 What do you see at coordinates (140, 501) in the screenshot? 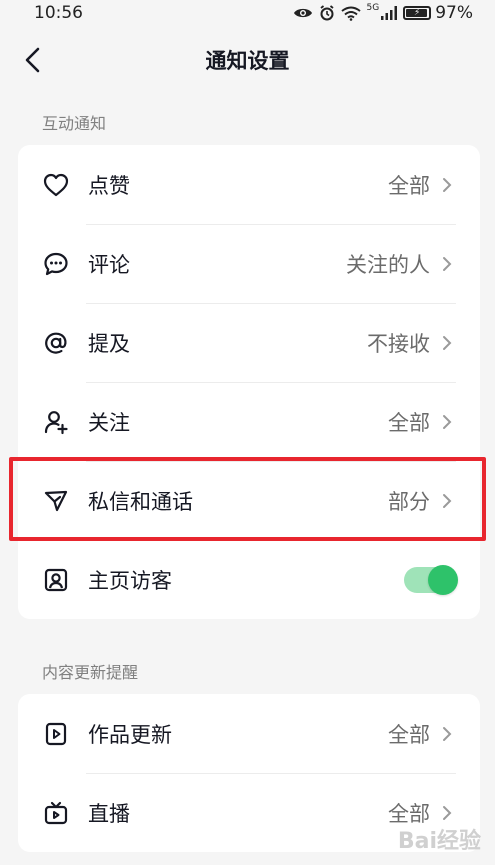
I see `row-label: 私信和通话` at bounding box center [140, 501].